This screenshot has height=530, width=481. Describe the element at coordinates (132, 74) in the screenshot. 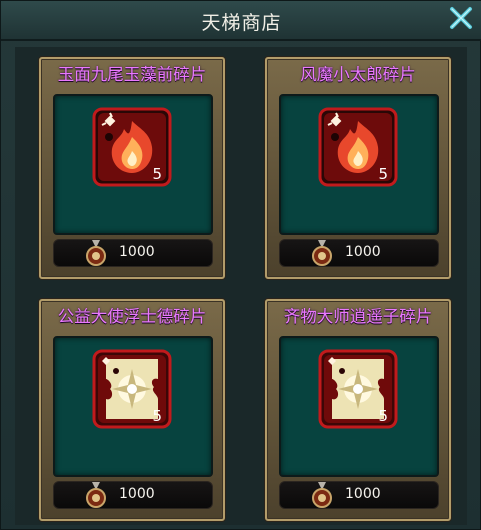

I see `item-name: 玉面九尾玉藻前碎片` at that location.